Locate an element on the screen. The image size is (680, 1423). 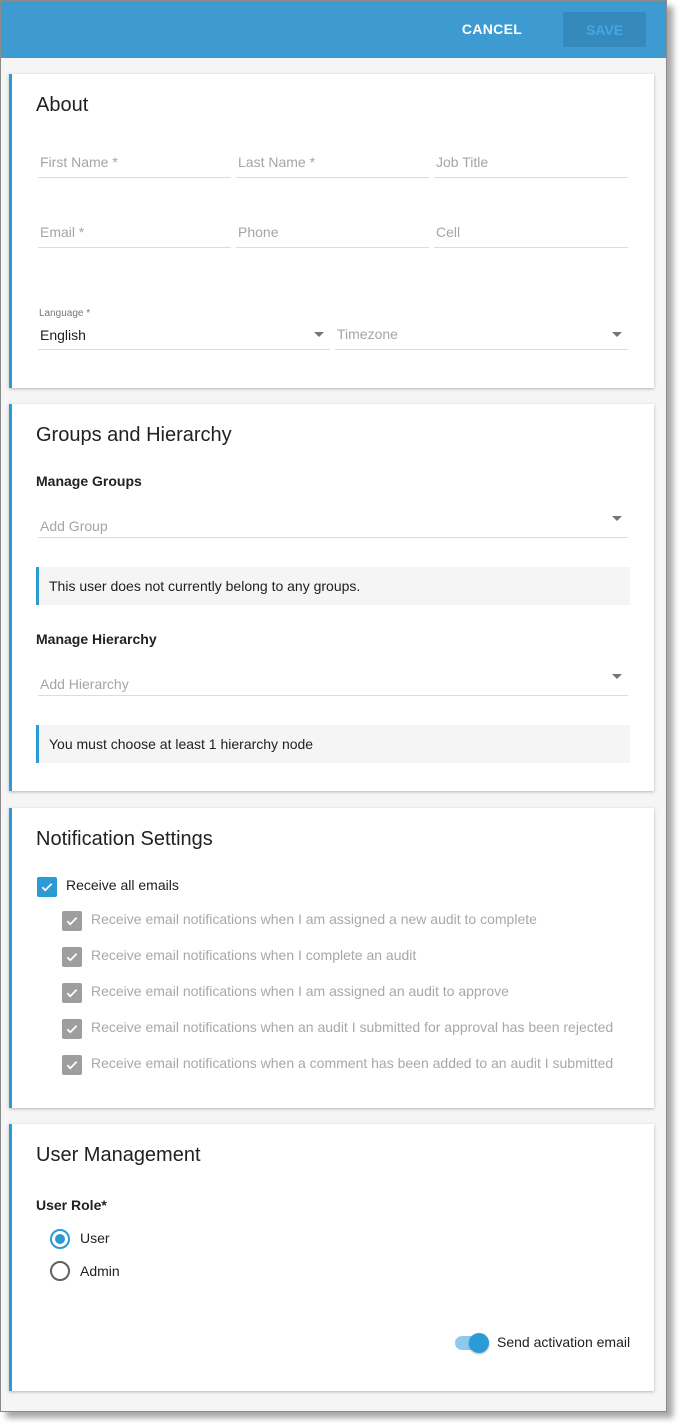
notify-rejected-checkbox is located at coordinates (72, 1029).